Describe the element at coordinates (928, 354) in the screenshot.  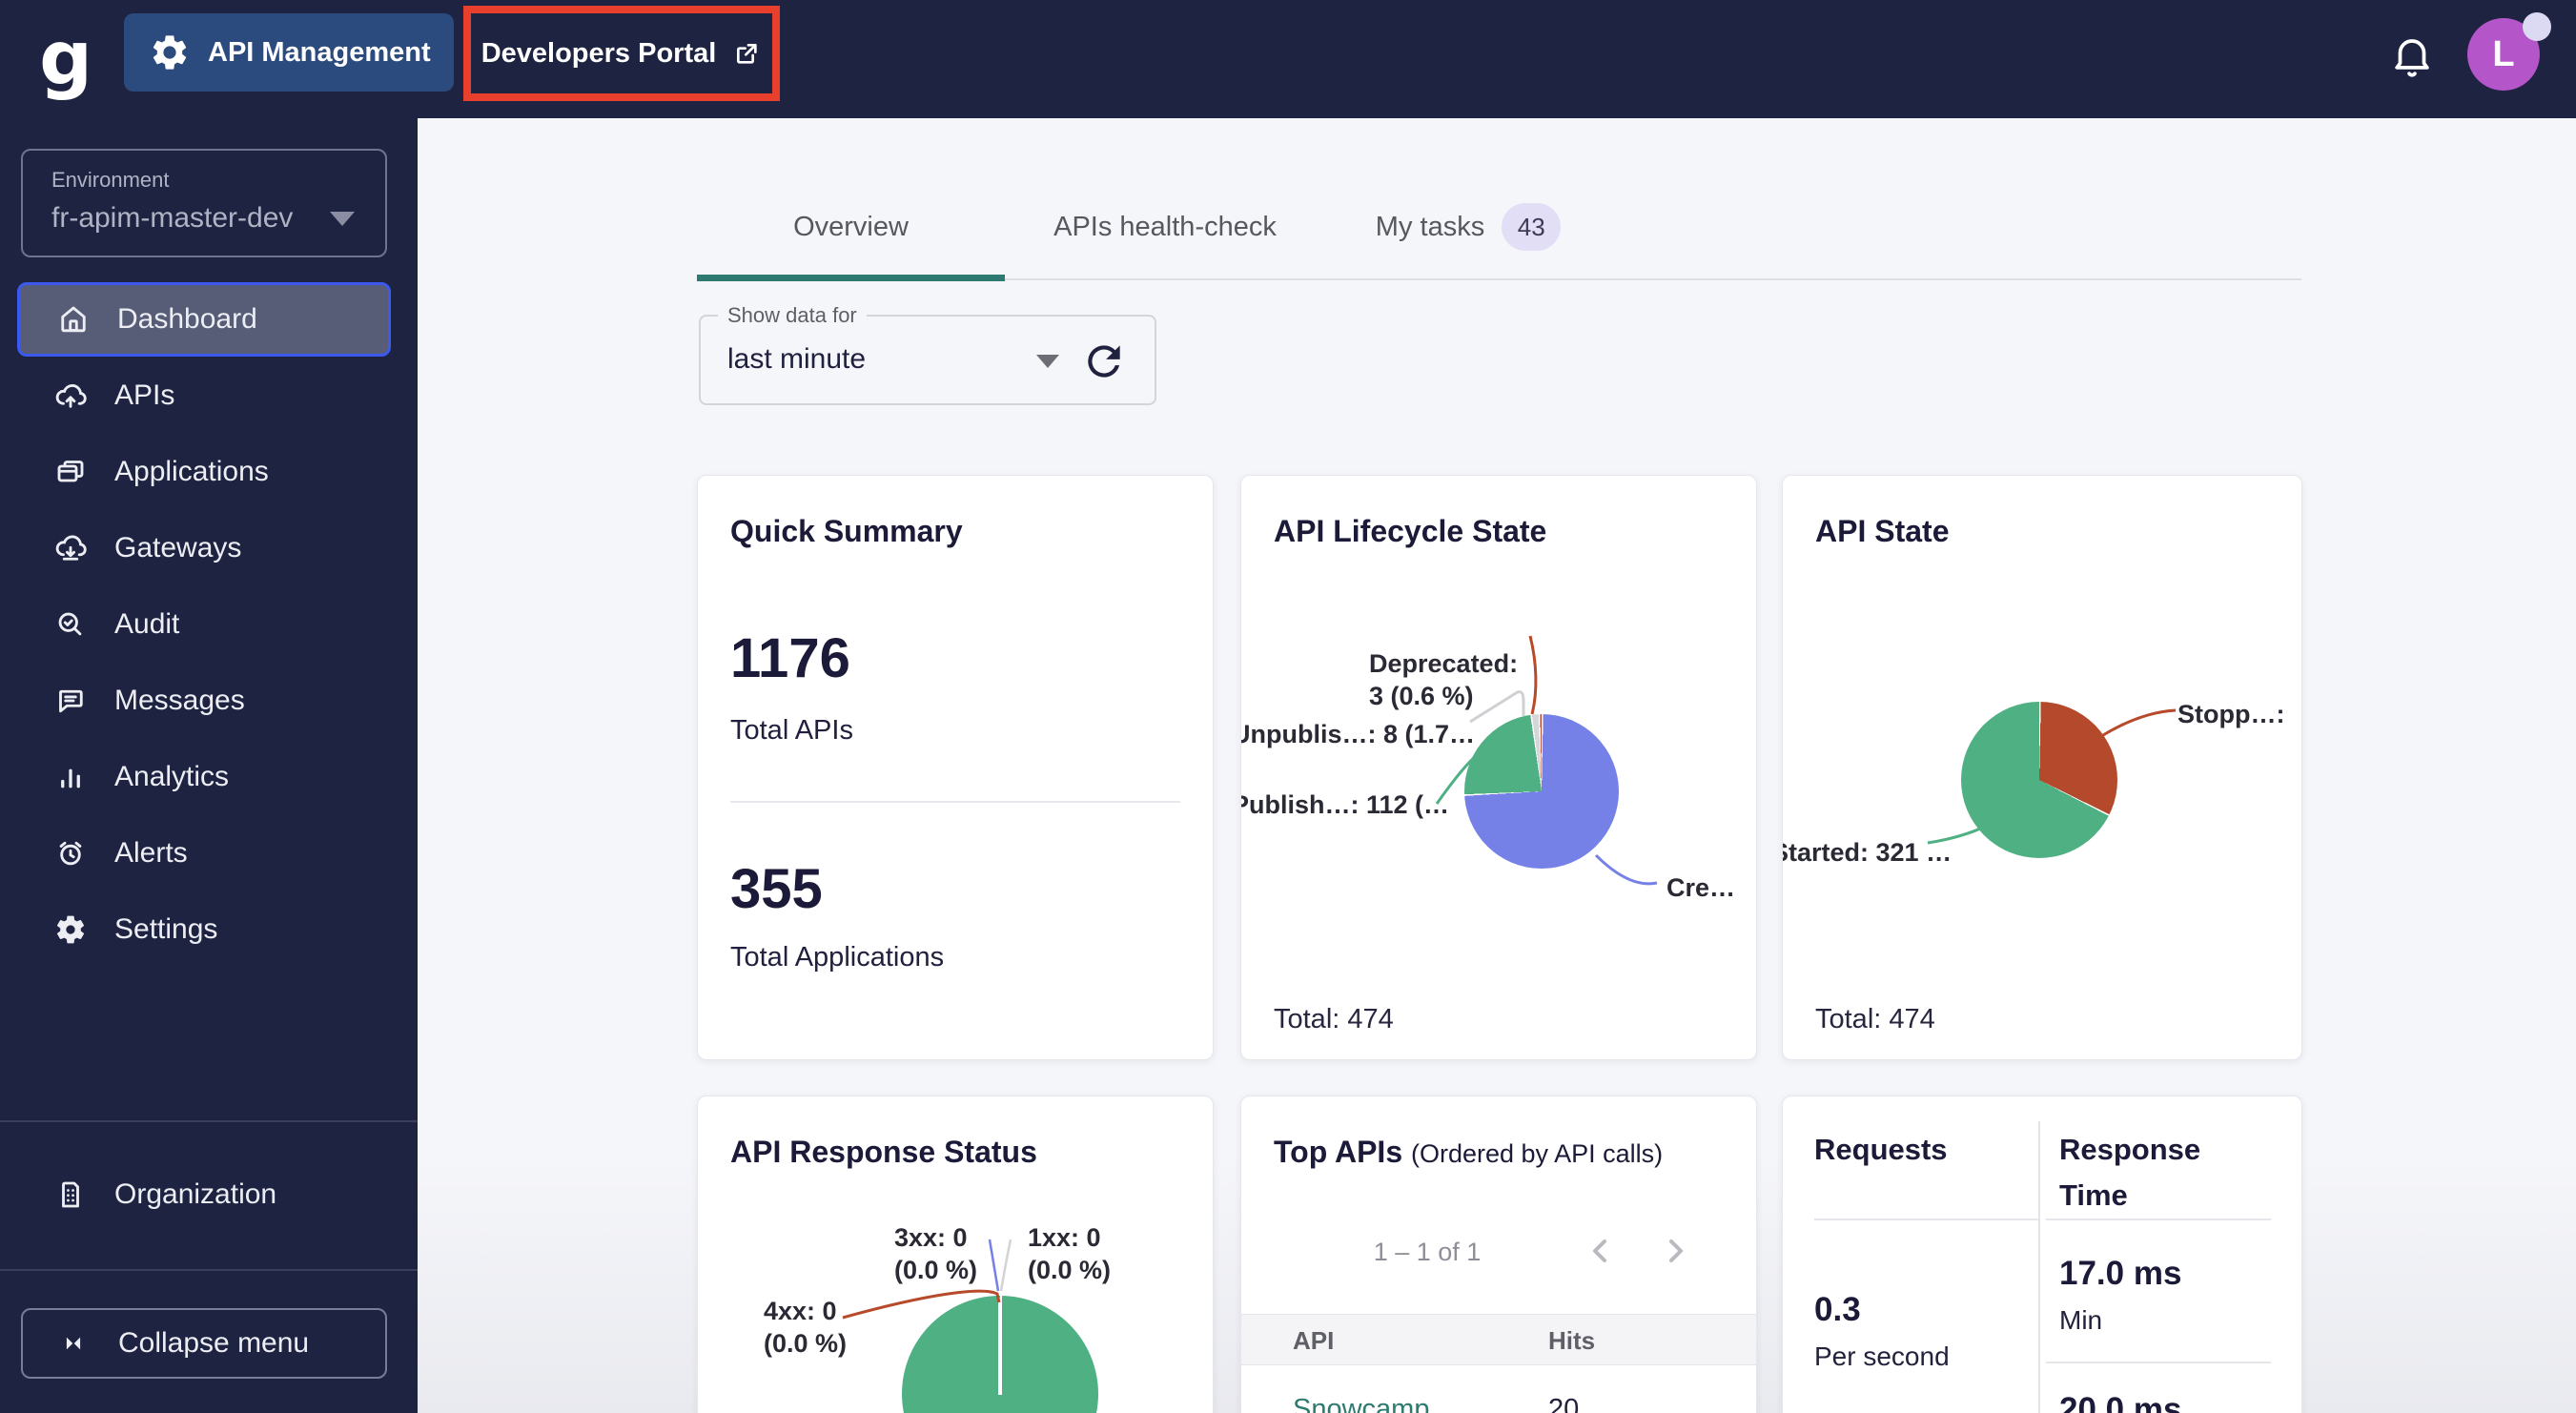
I see `show-data-for-field: Show data for last minute` at that location.